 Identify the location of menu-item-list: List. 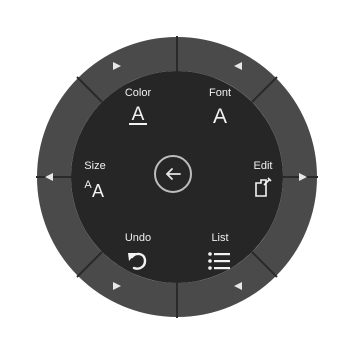
(220, 252).